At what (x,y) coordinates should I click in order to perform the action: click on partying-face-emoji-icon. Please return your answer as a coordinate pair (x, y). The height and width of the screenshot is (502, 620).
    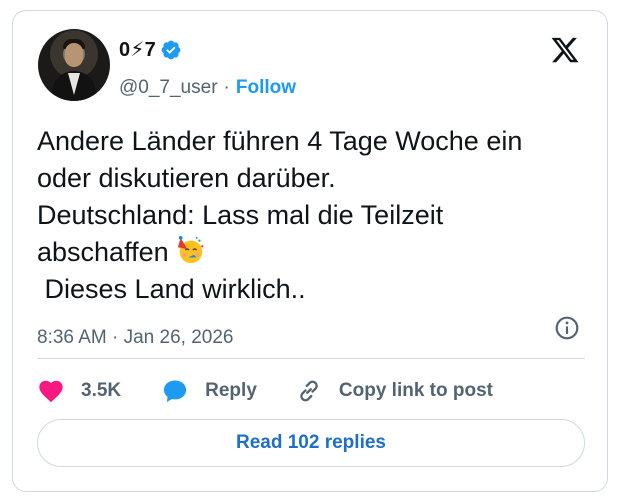
    Looking at the image, I should click on (191, 249).